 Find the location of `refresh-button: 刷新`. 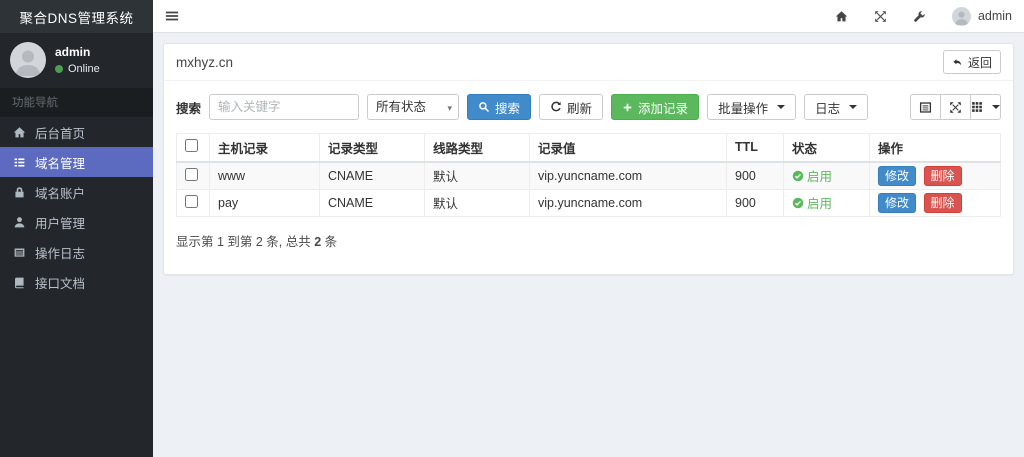

refresh-button: 刷新 is located at coordinates (571, 107).